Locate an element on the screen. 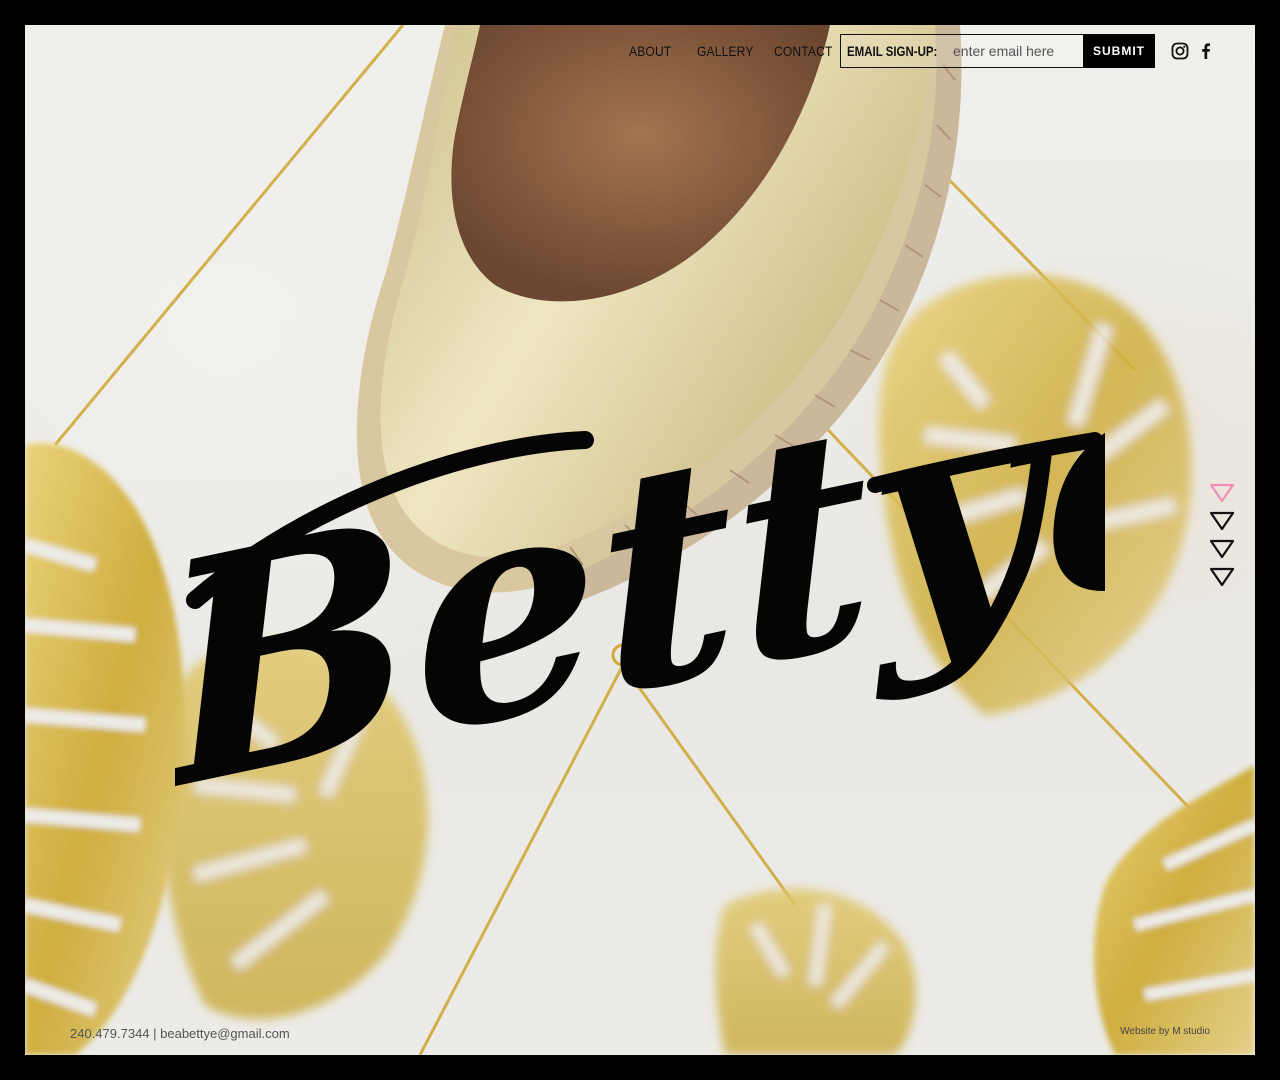 The height and width of the screenshot is (1080, 1280). email-input is located at coordinates (1017, 51).